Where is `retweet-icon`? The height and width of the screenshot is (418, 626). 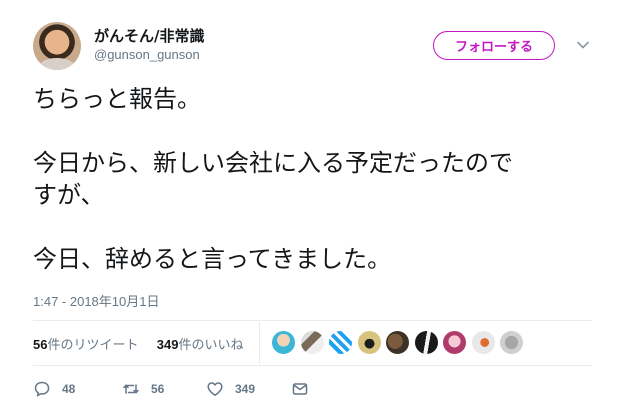 retweet-icon is located at coordinates (131, 389).